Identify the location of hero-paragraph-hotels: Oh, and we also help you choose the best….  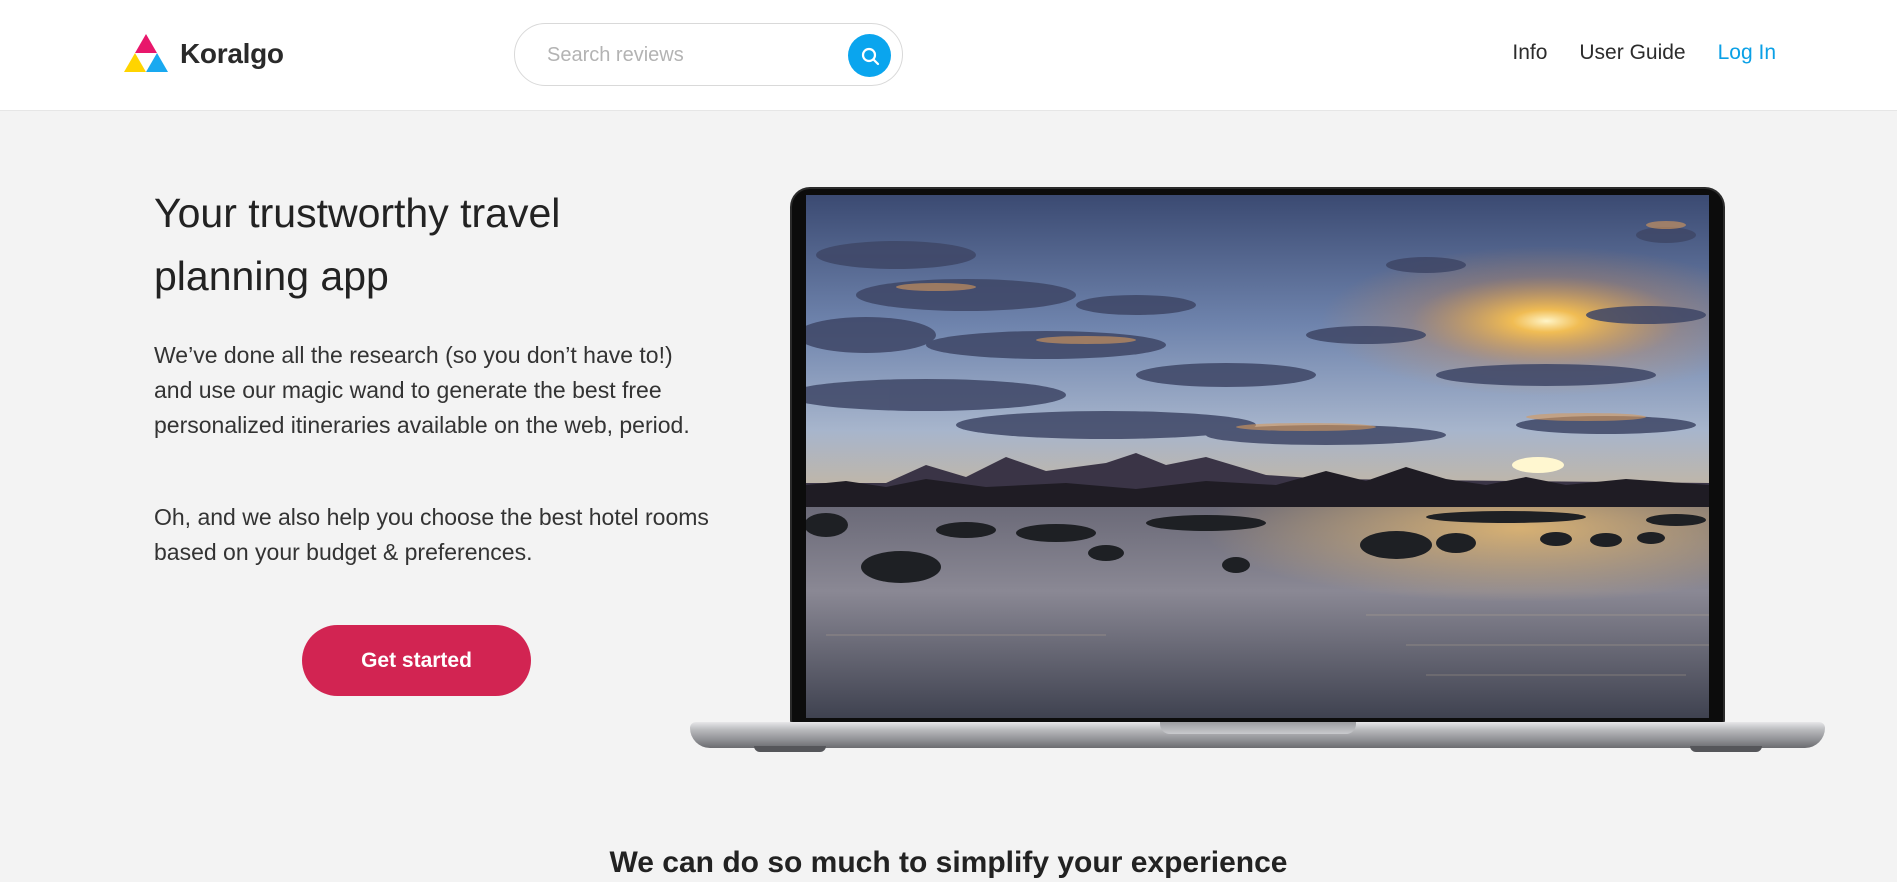
(431, 534).